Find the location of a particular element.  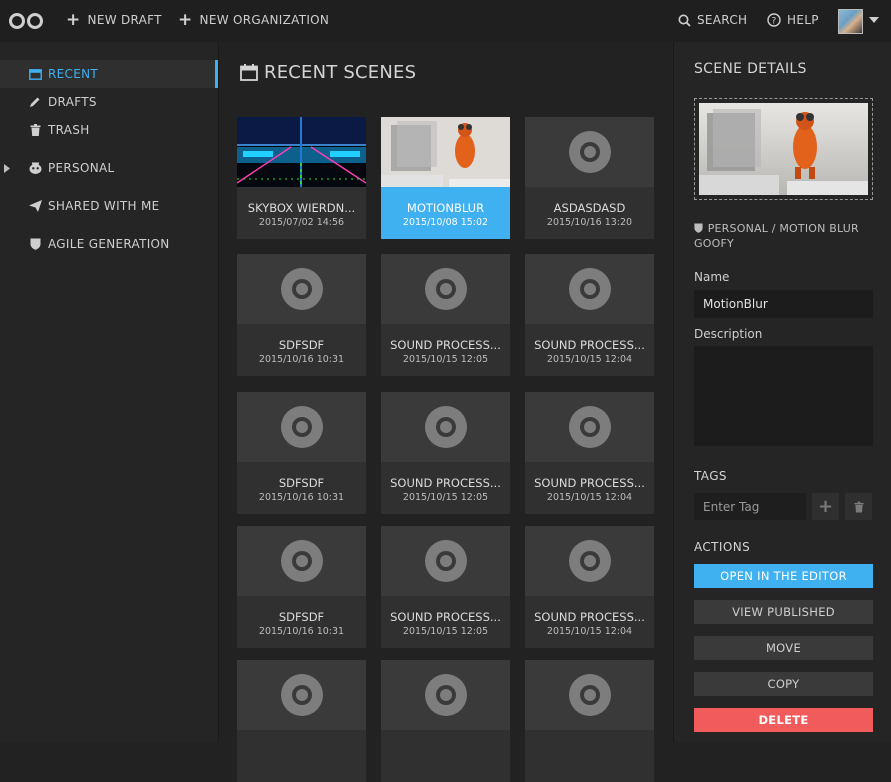

scene-path: PERSONAL / MOTION BLUR GOOFY is located at coordinates (784, 236).